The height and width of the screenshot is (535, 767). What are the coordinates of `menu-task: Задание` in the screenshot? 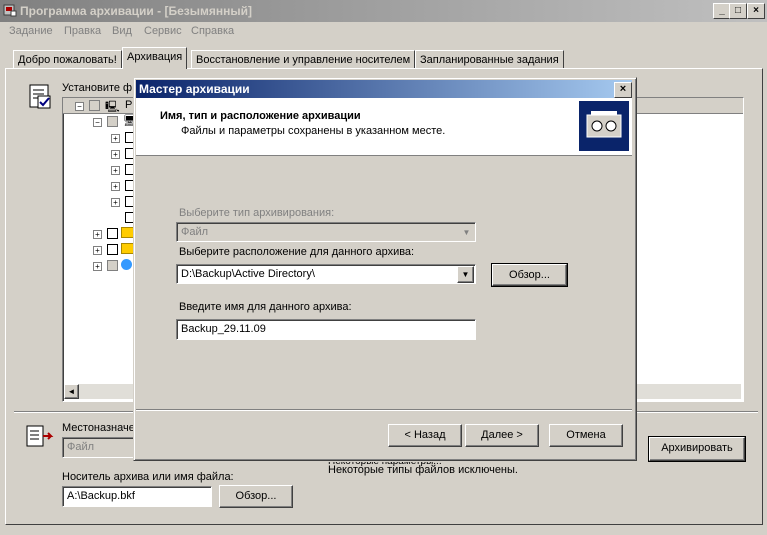 It's located at (31, 31).